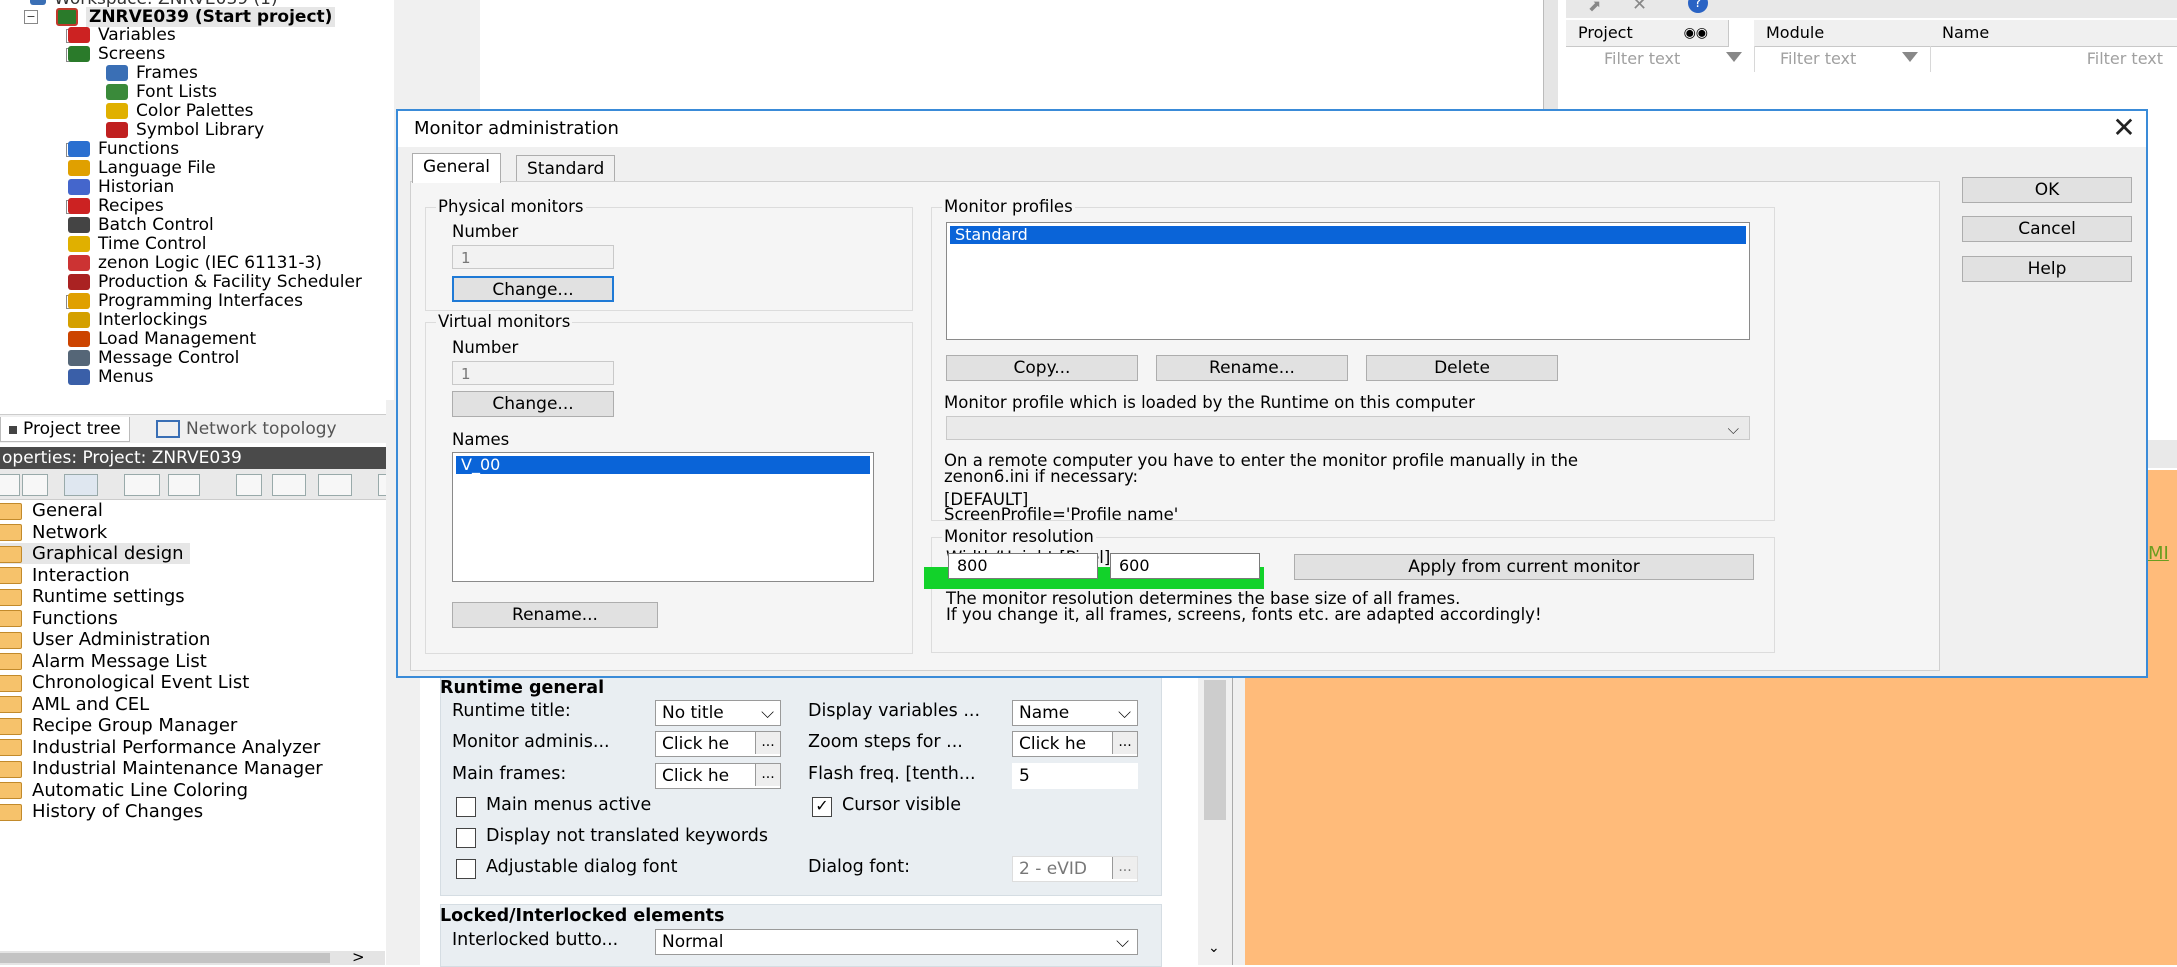 Image resolution: width=2177 pixels, height=967 pixels. What do you see at coordinates (822, 807) in the screenshot?
I see `cursor-visible-checkbox: ✓` at bounding box center [822, 807].